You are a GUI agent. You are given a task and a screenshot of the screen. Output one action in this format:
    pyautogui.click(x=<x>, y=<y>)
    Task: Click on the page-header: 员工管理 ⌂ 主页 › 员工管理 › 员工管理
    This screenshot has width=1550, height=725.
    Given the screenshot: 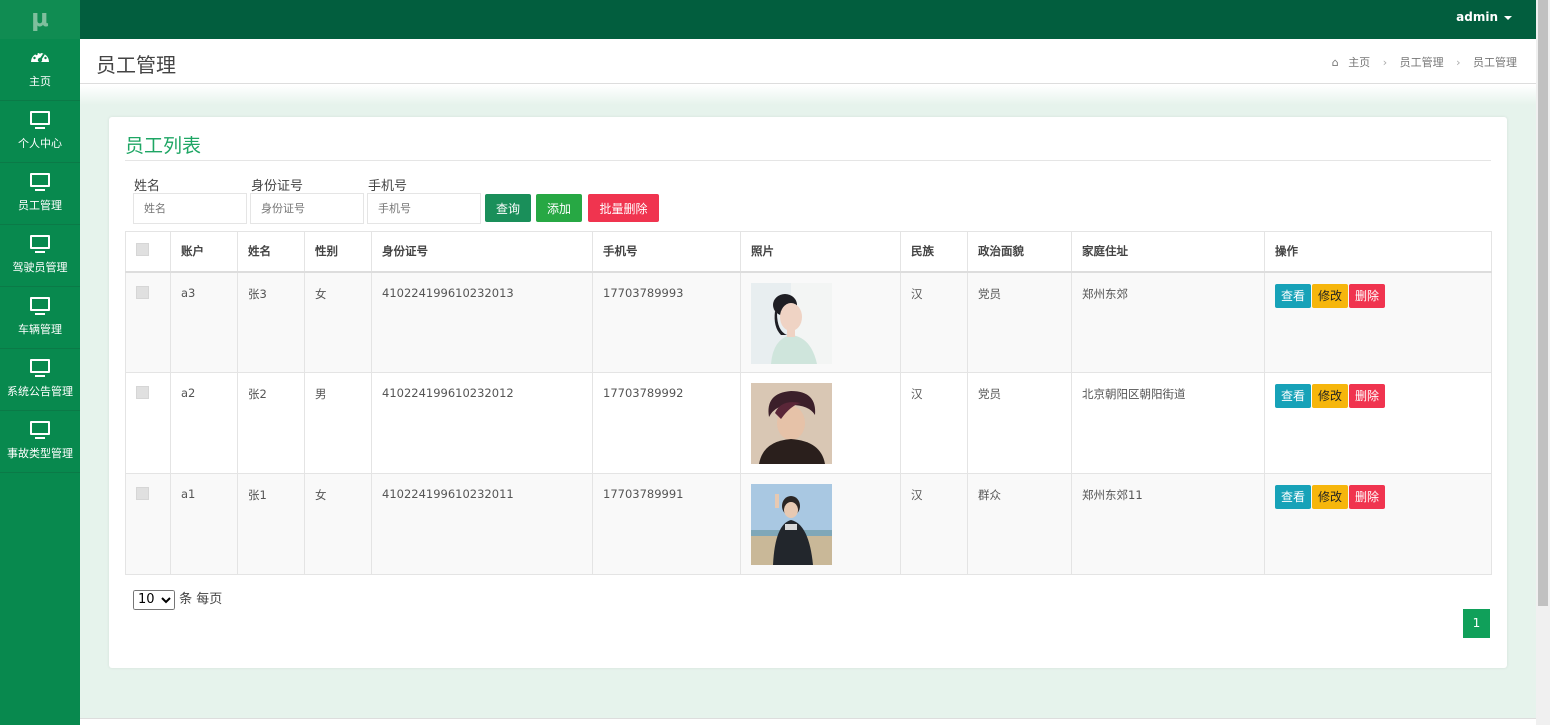 What is the action you would take?
    pyautogui.click(x=808, y=61)
    